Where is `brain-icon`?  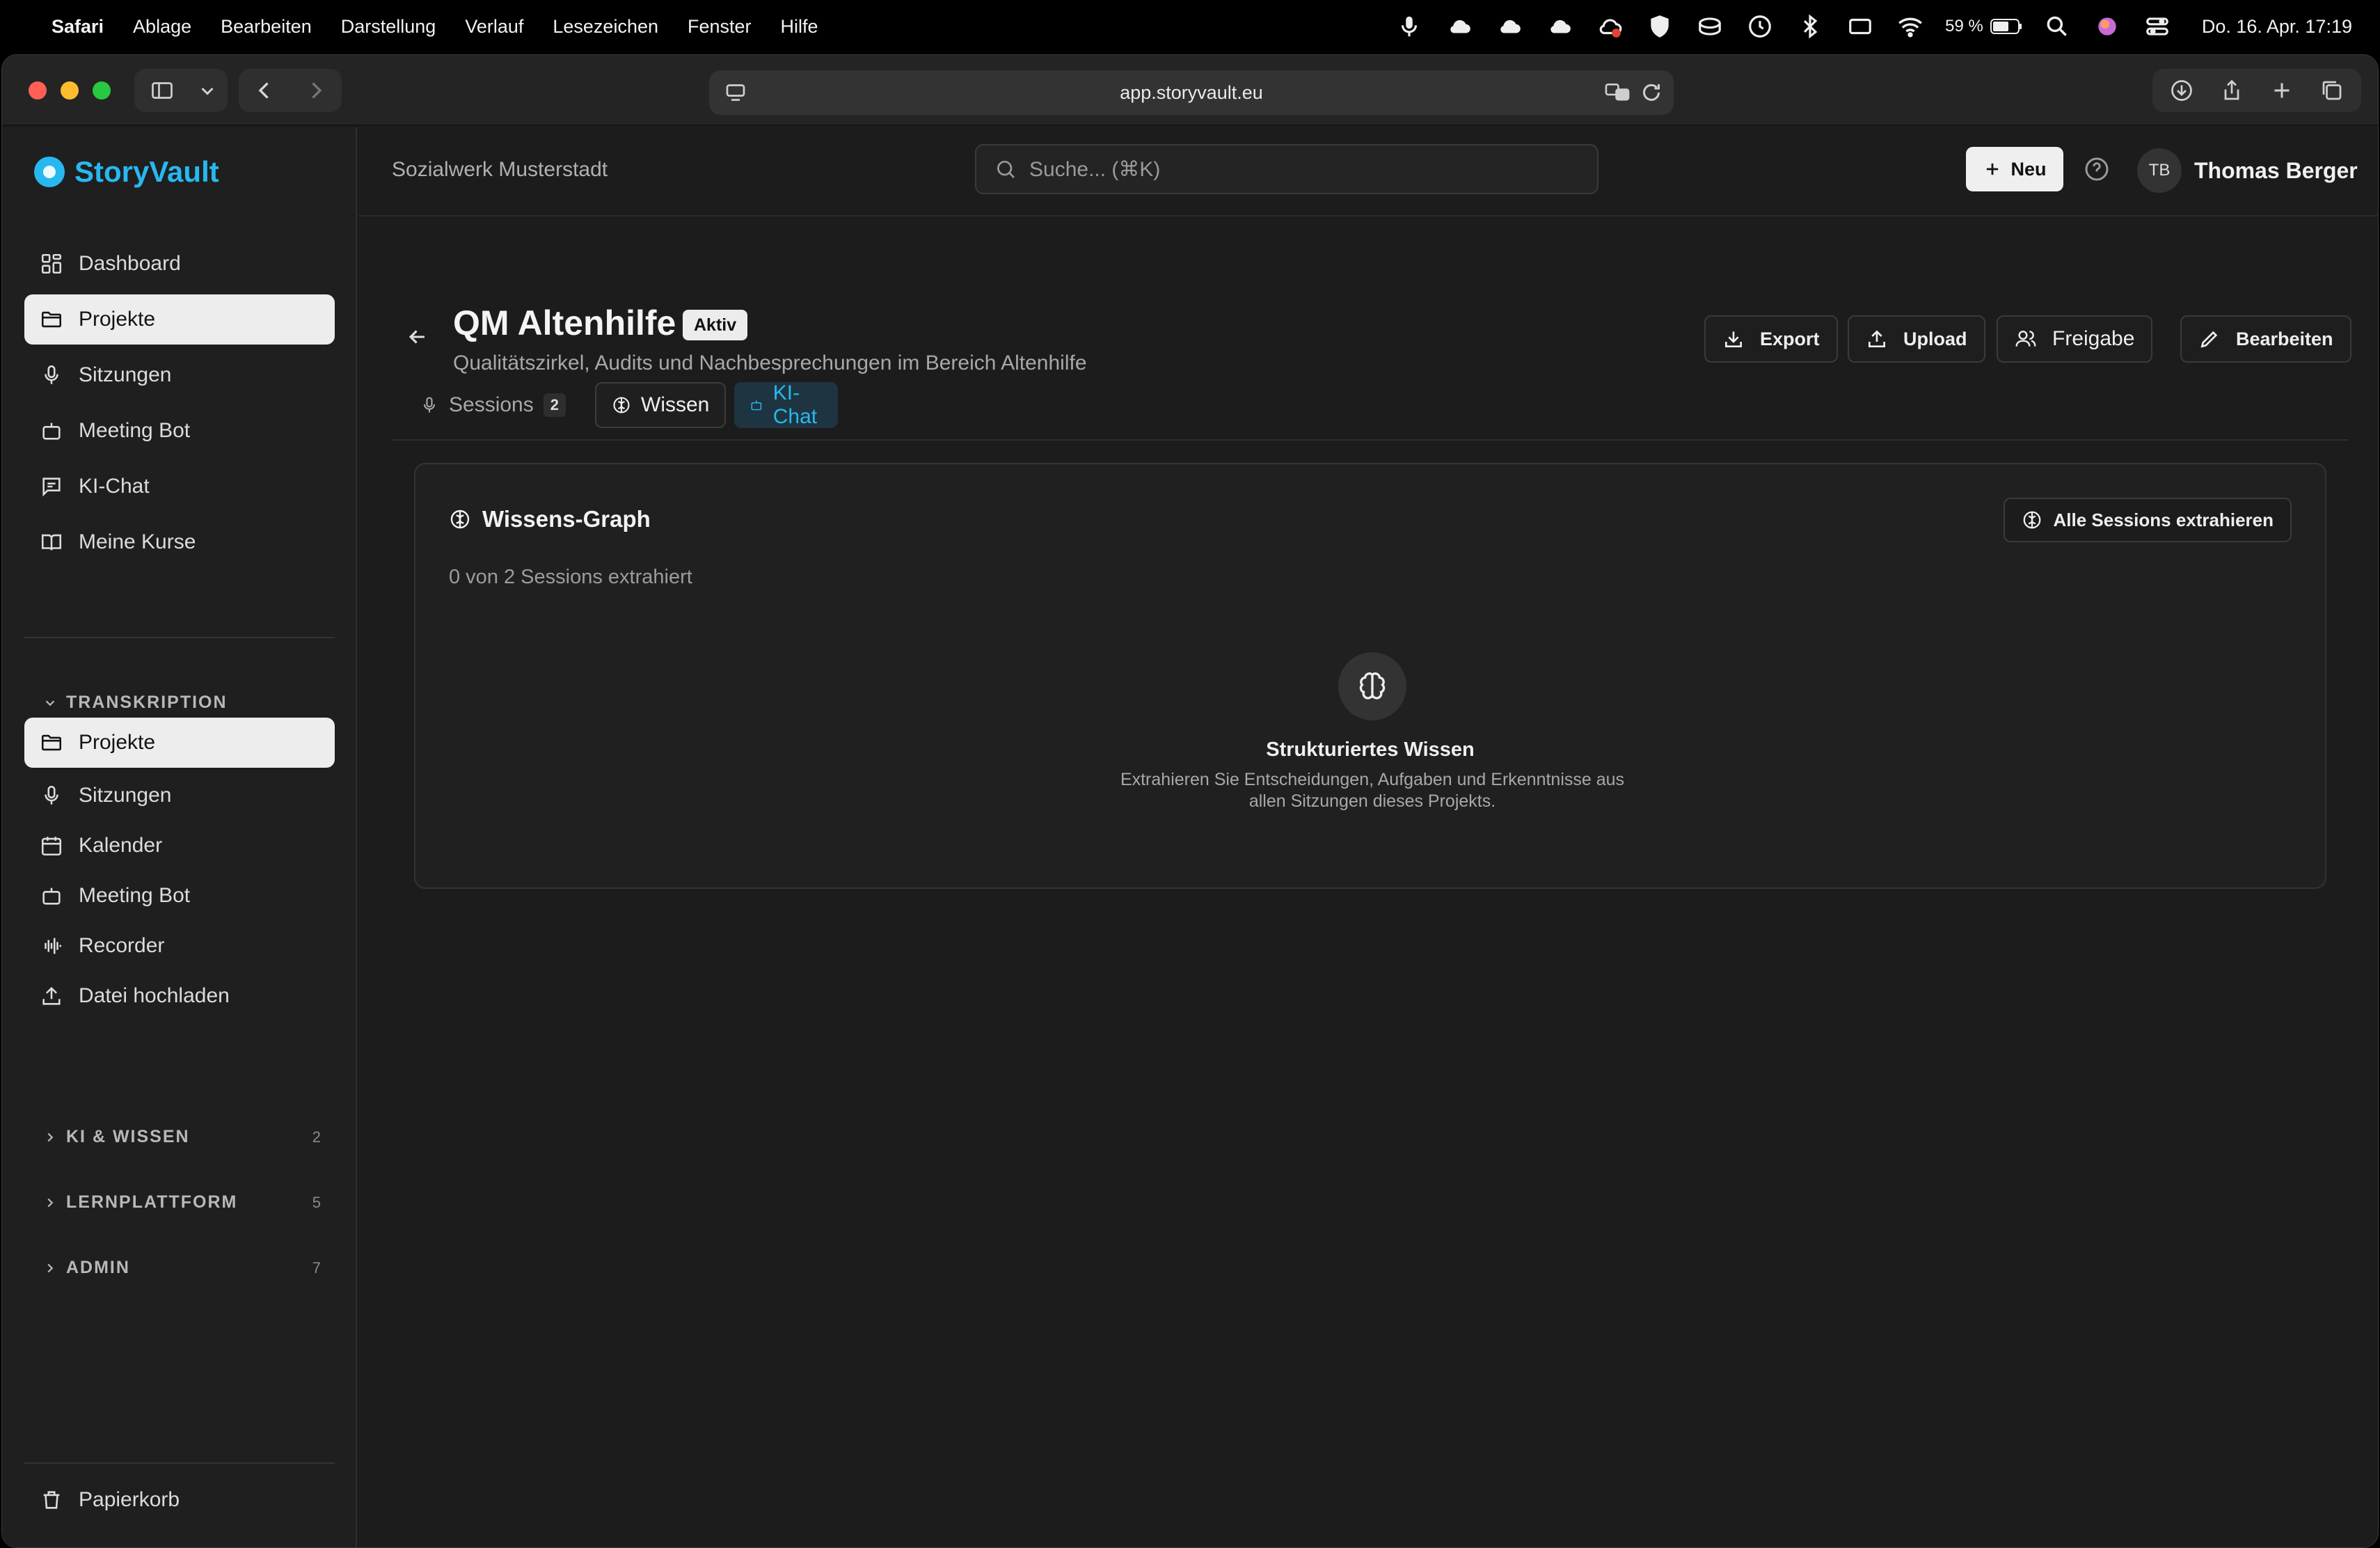
brain-icon is located at coordinates (1372, 686).